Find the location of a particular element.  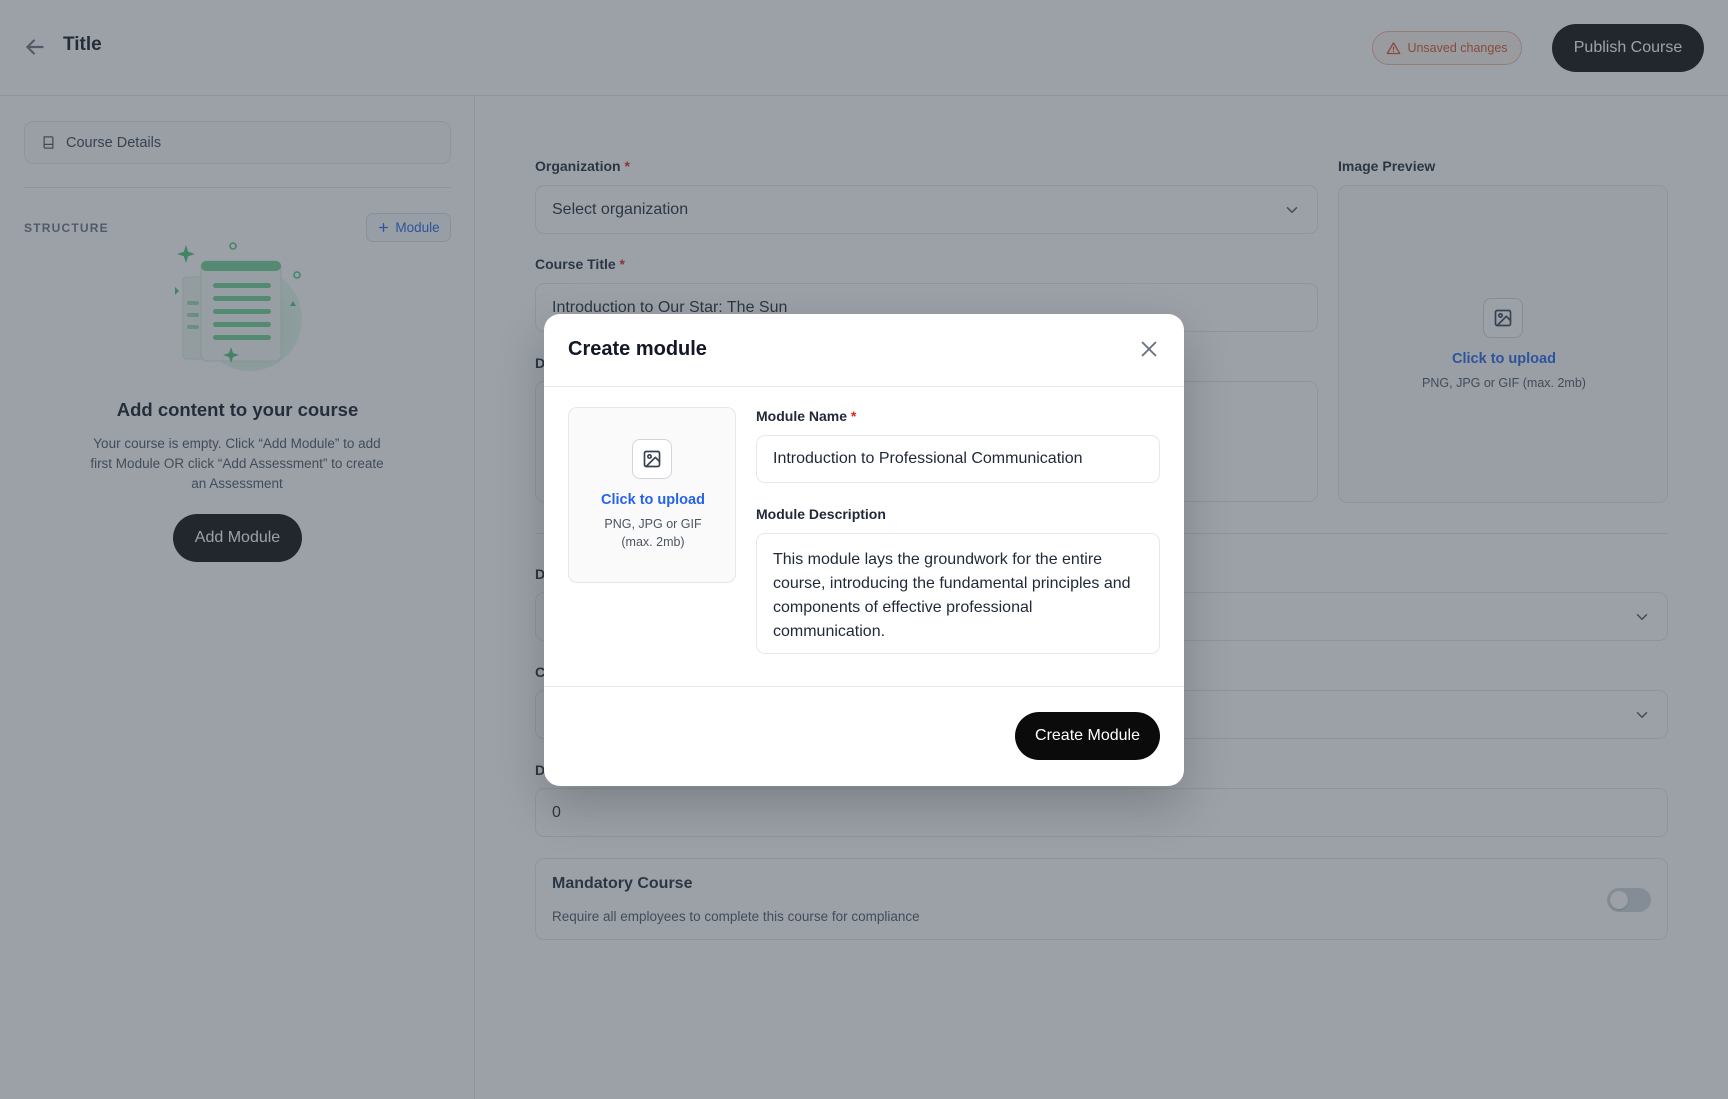

image-icon is located at coordinates (652, 459).